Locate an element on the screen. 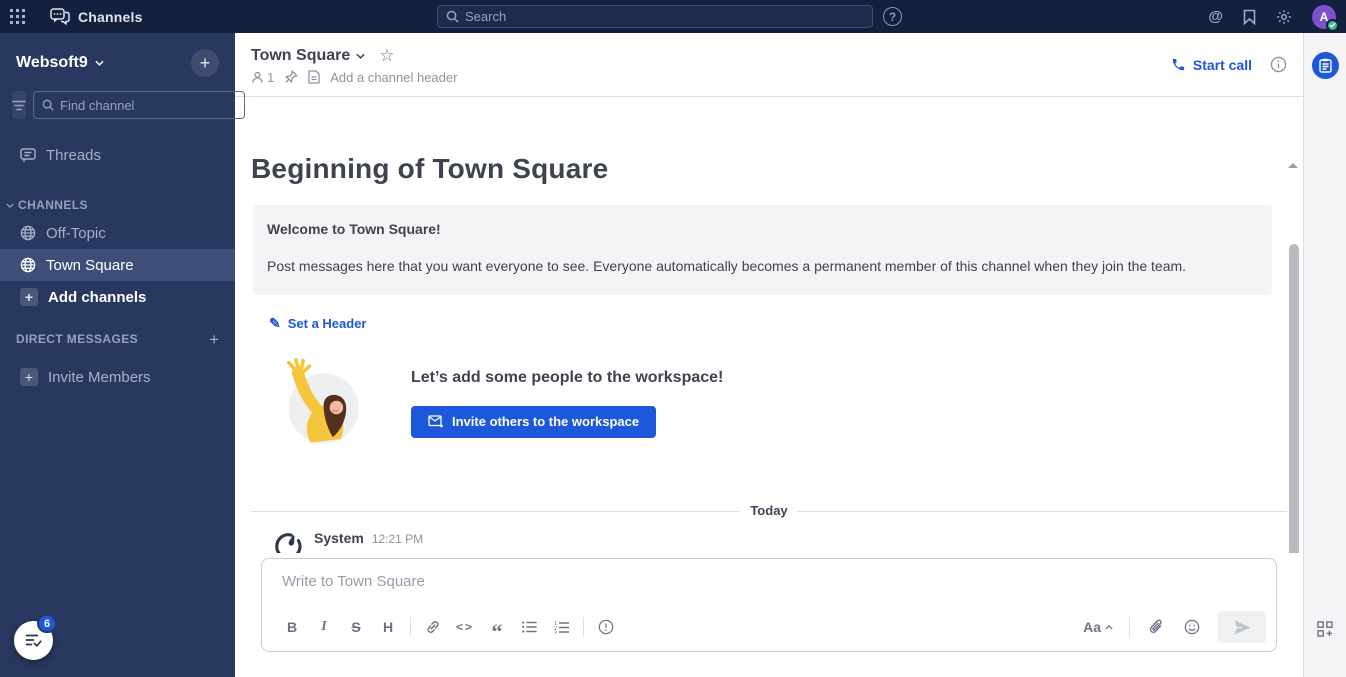  product-switcher-button is located at coordinates (17, 16).